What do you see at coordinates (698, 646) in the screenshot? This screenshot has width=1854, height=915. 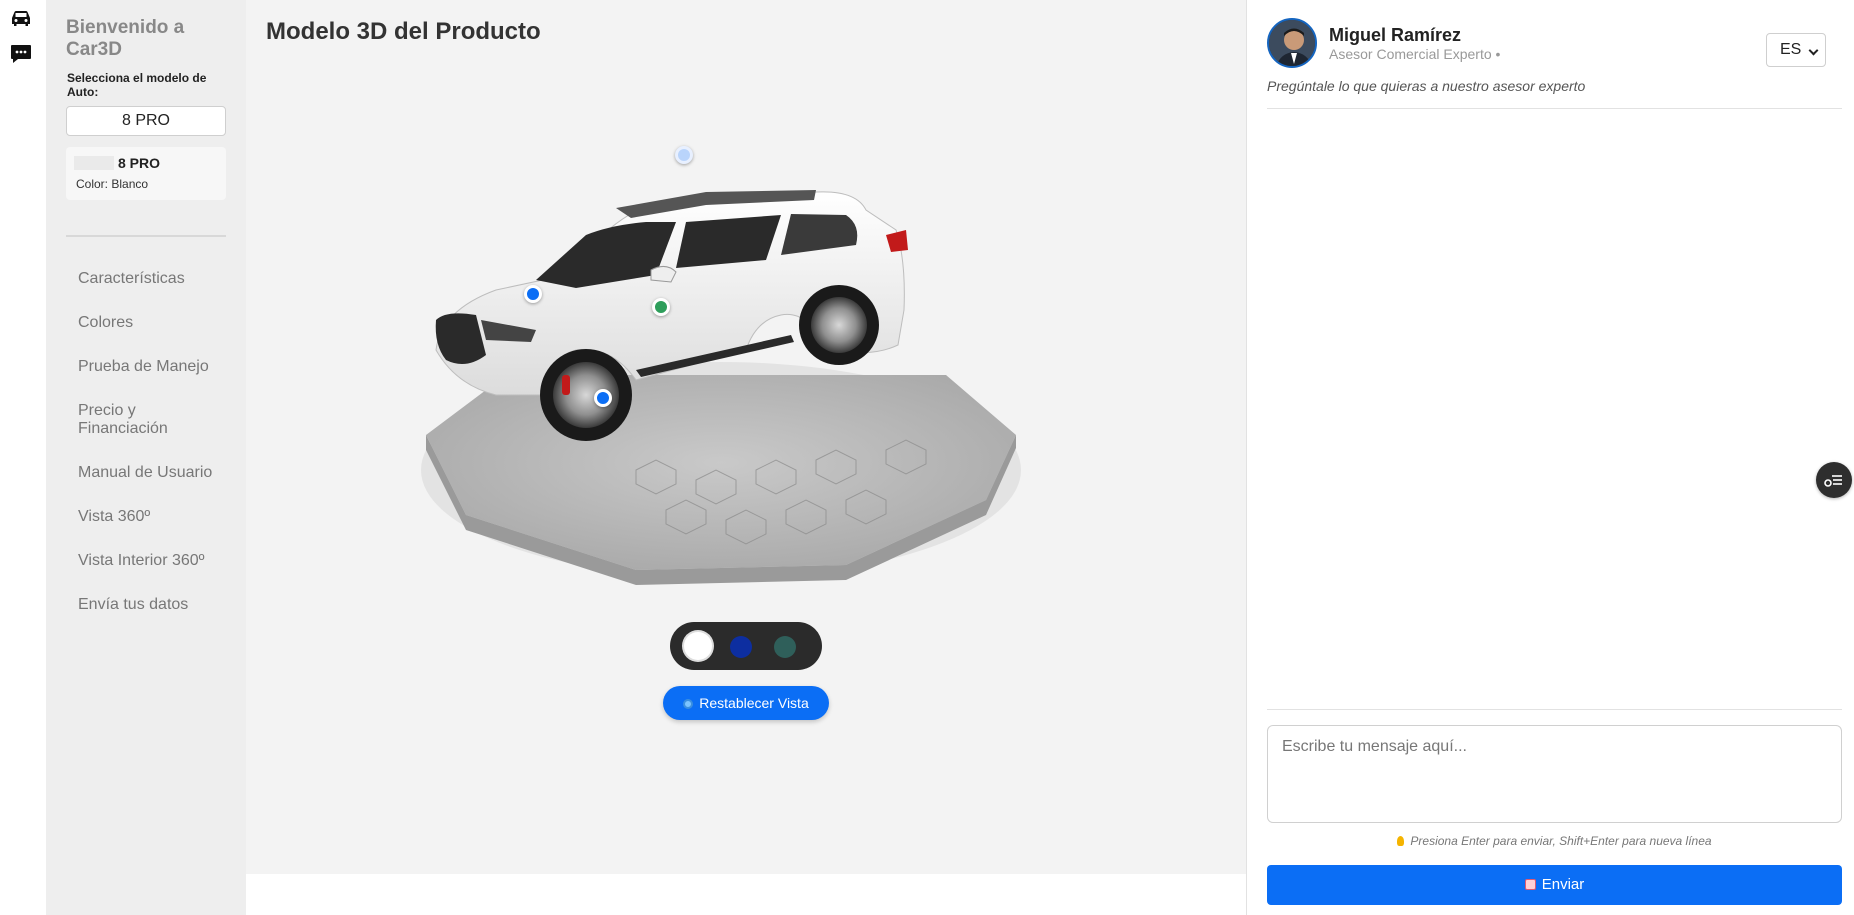 I see `color-swatch-white` at bounding box center [698, 646].